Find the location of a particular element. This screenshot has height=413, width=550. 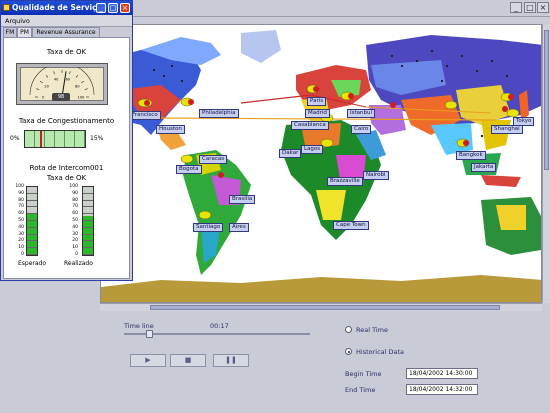

congestion-max-label: 15% is located at coordinates (97, 138).